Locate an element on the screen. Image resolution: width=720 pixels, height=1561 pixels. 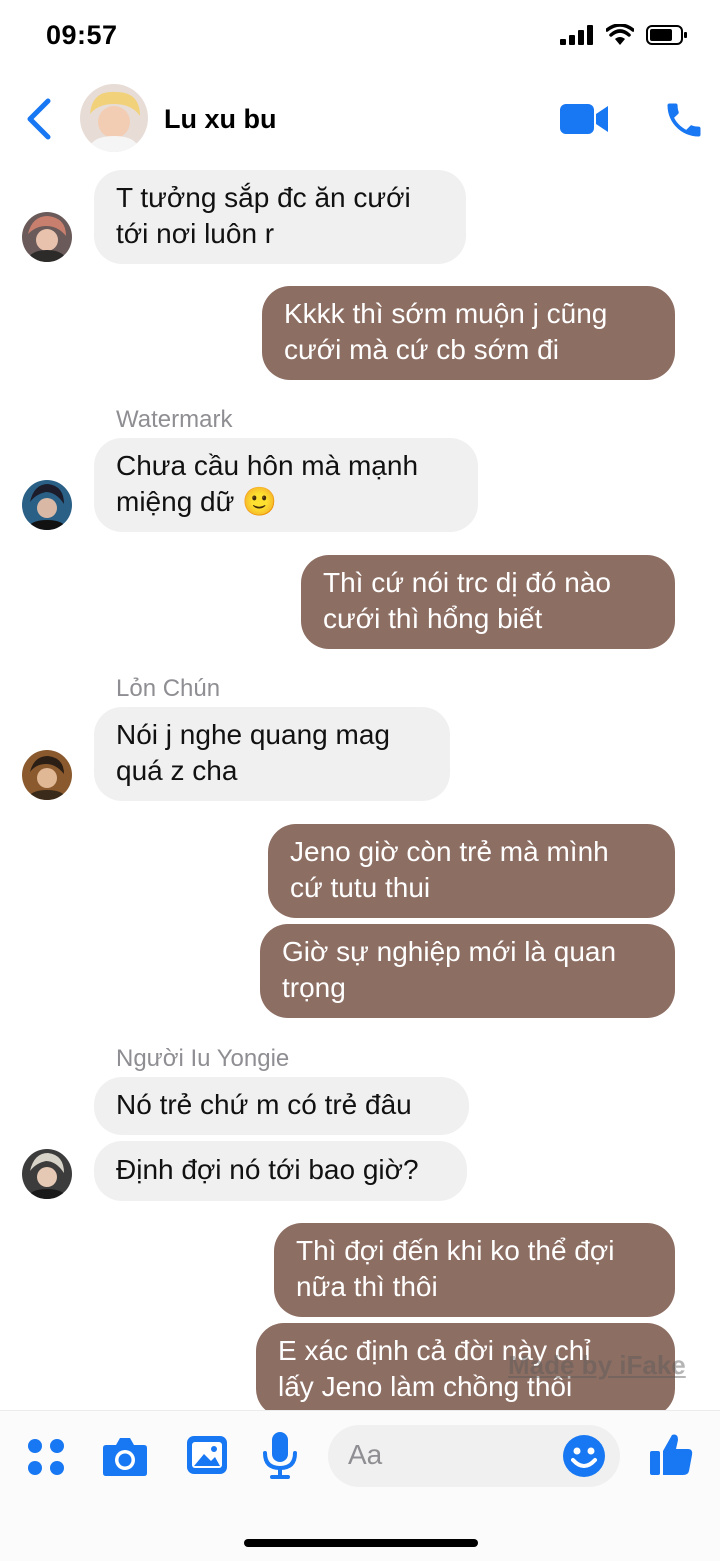
message-bubble-incoming: Chưa cầu hôn mà mạnh miệng dữ 🙂 is located at coordinates (286, 485).